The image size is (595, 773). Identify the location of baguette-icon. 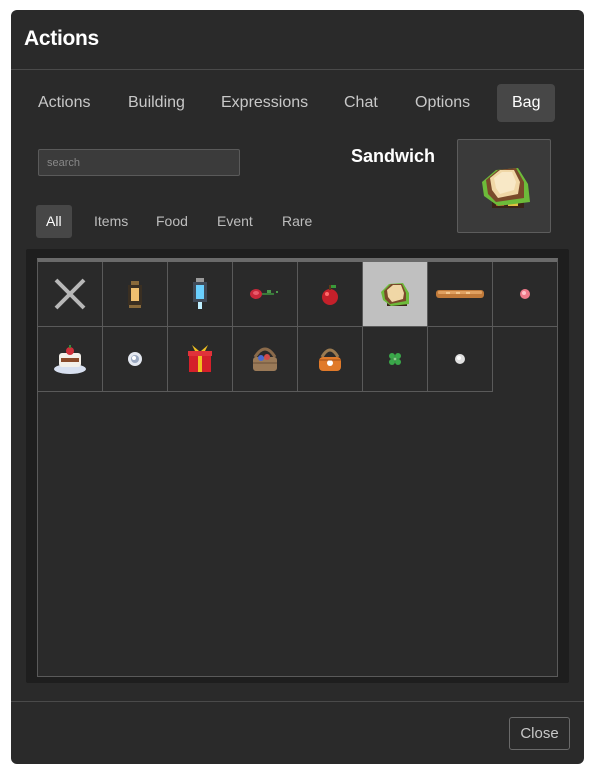
(460, 294).